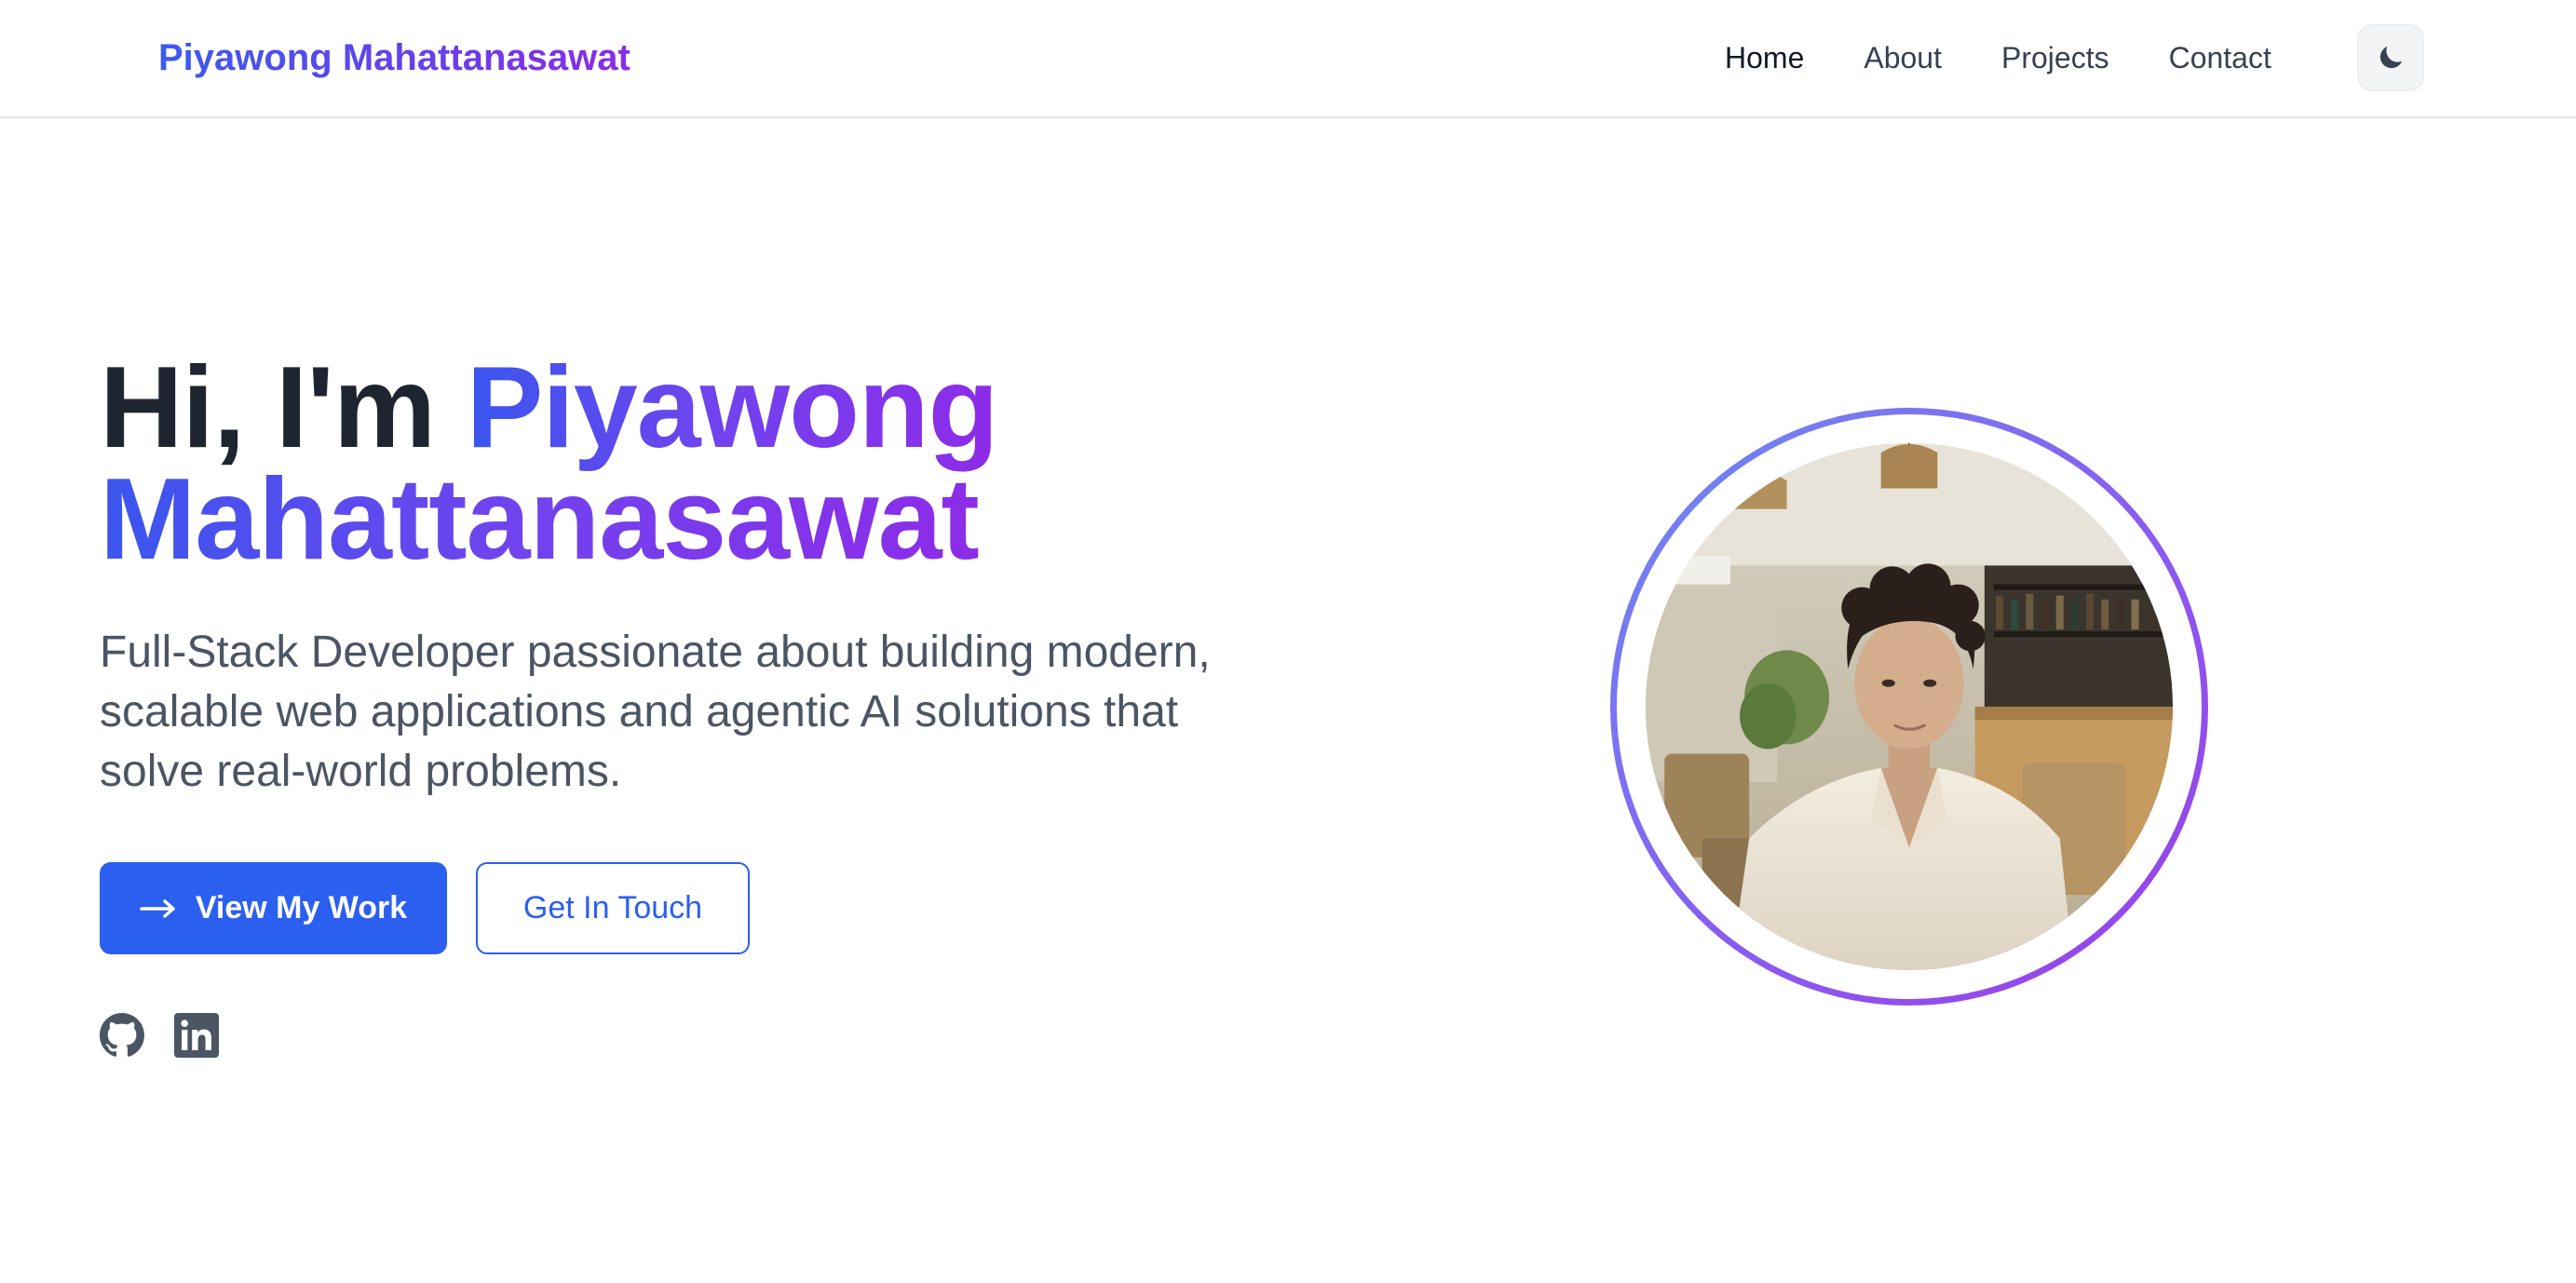 This screenshot has height=1283, width=2576. I want to click on nav-link-contact: Contact, so click(2220, 57).